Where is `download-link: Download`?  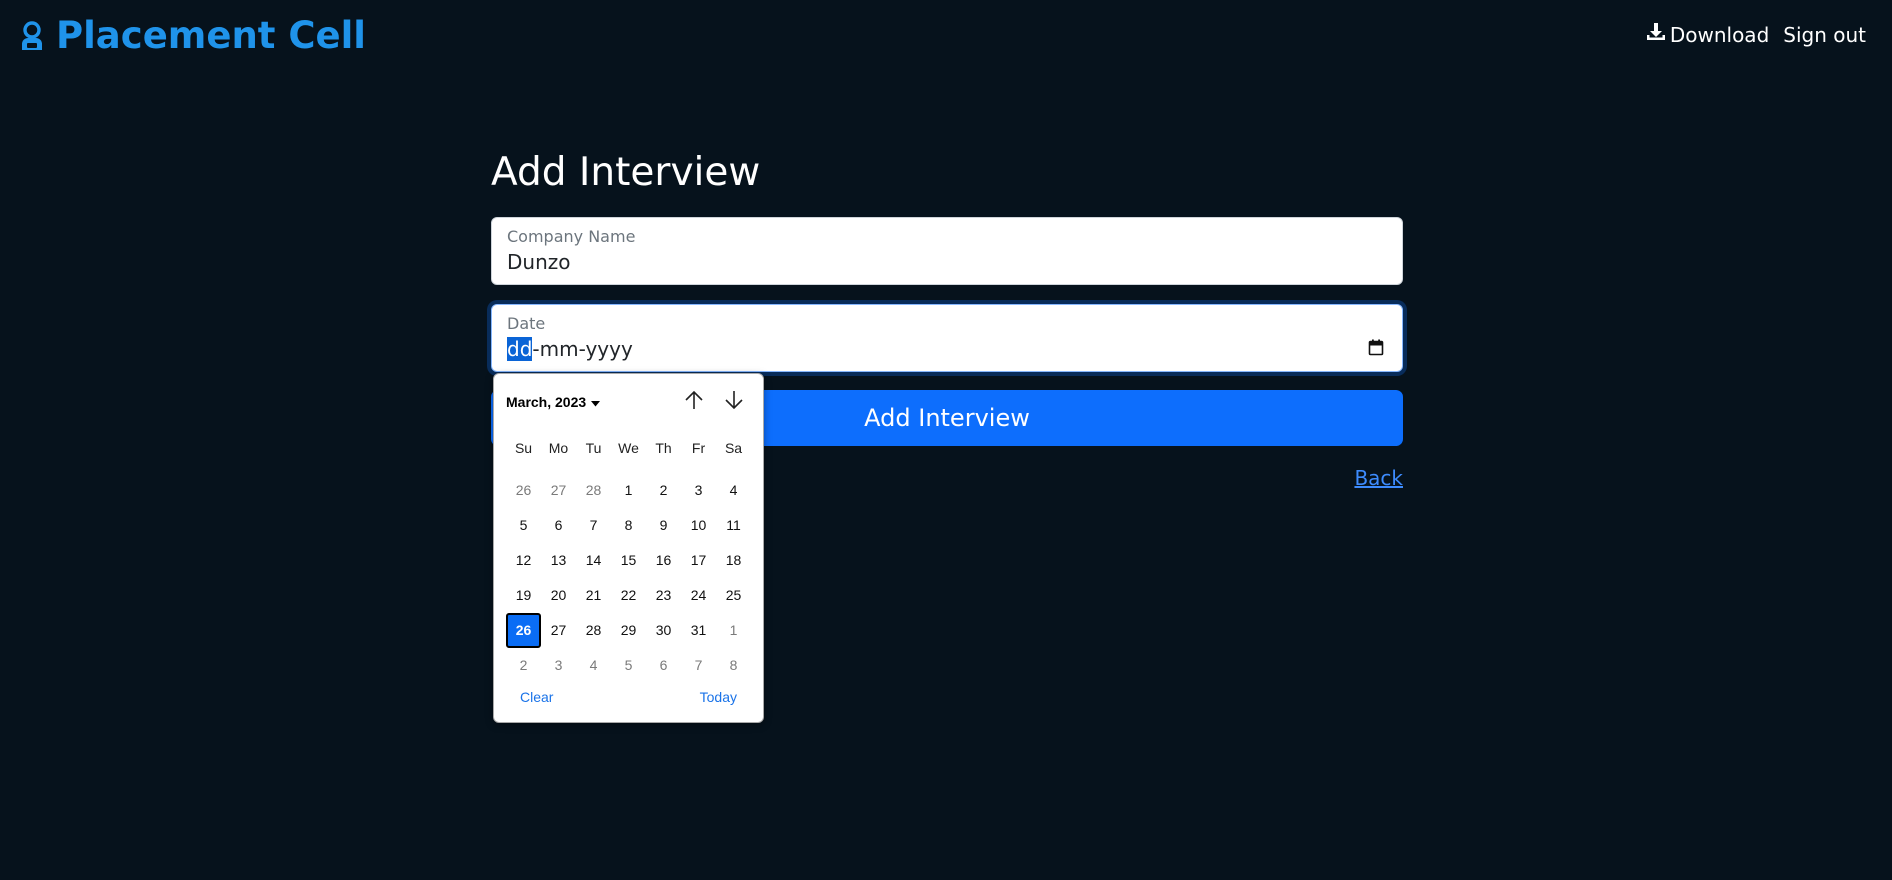
download-link: Download is located at coordinates (1707, 34).